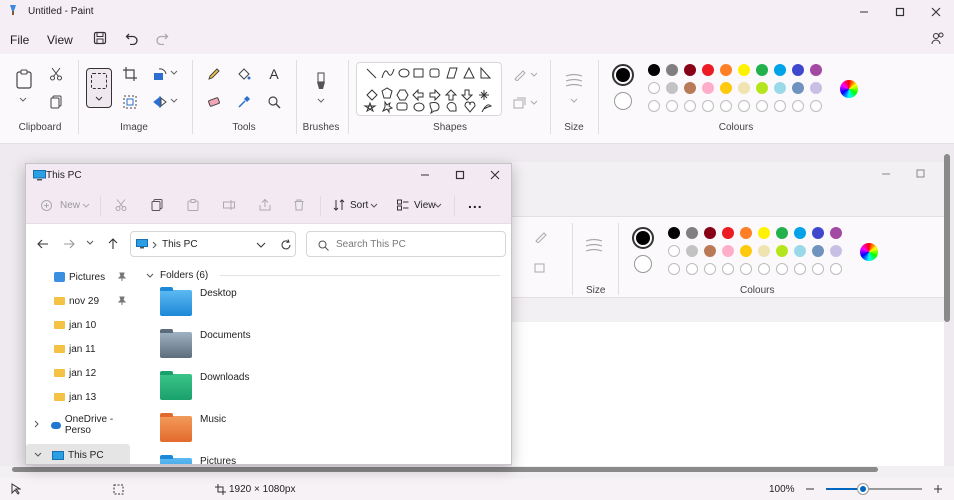 This screenshot has width=954, height=500. I want to click on rotate-icon, so click(160, 74).